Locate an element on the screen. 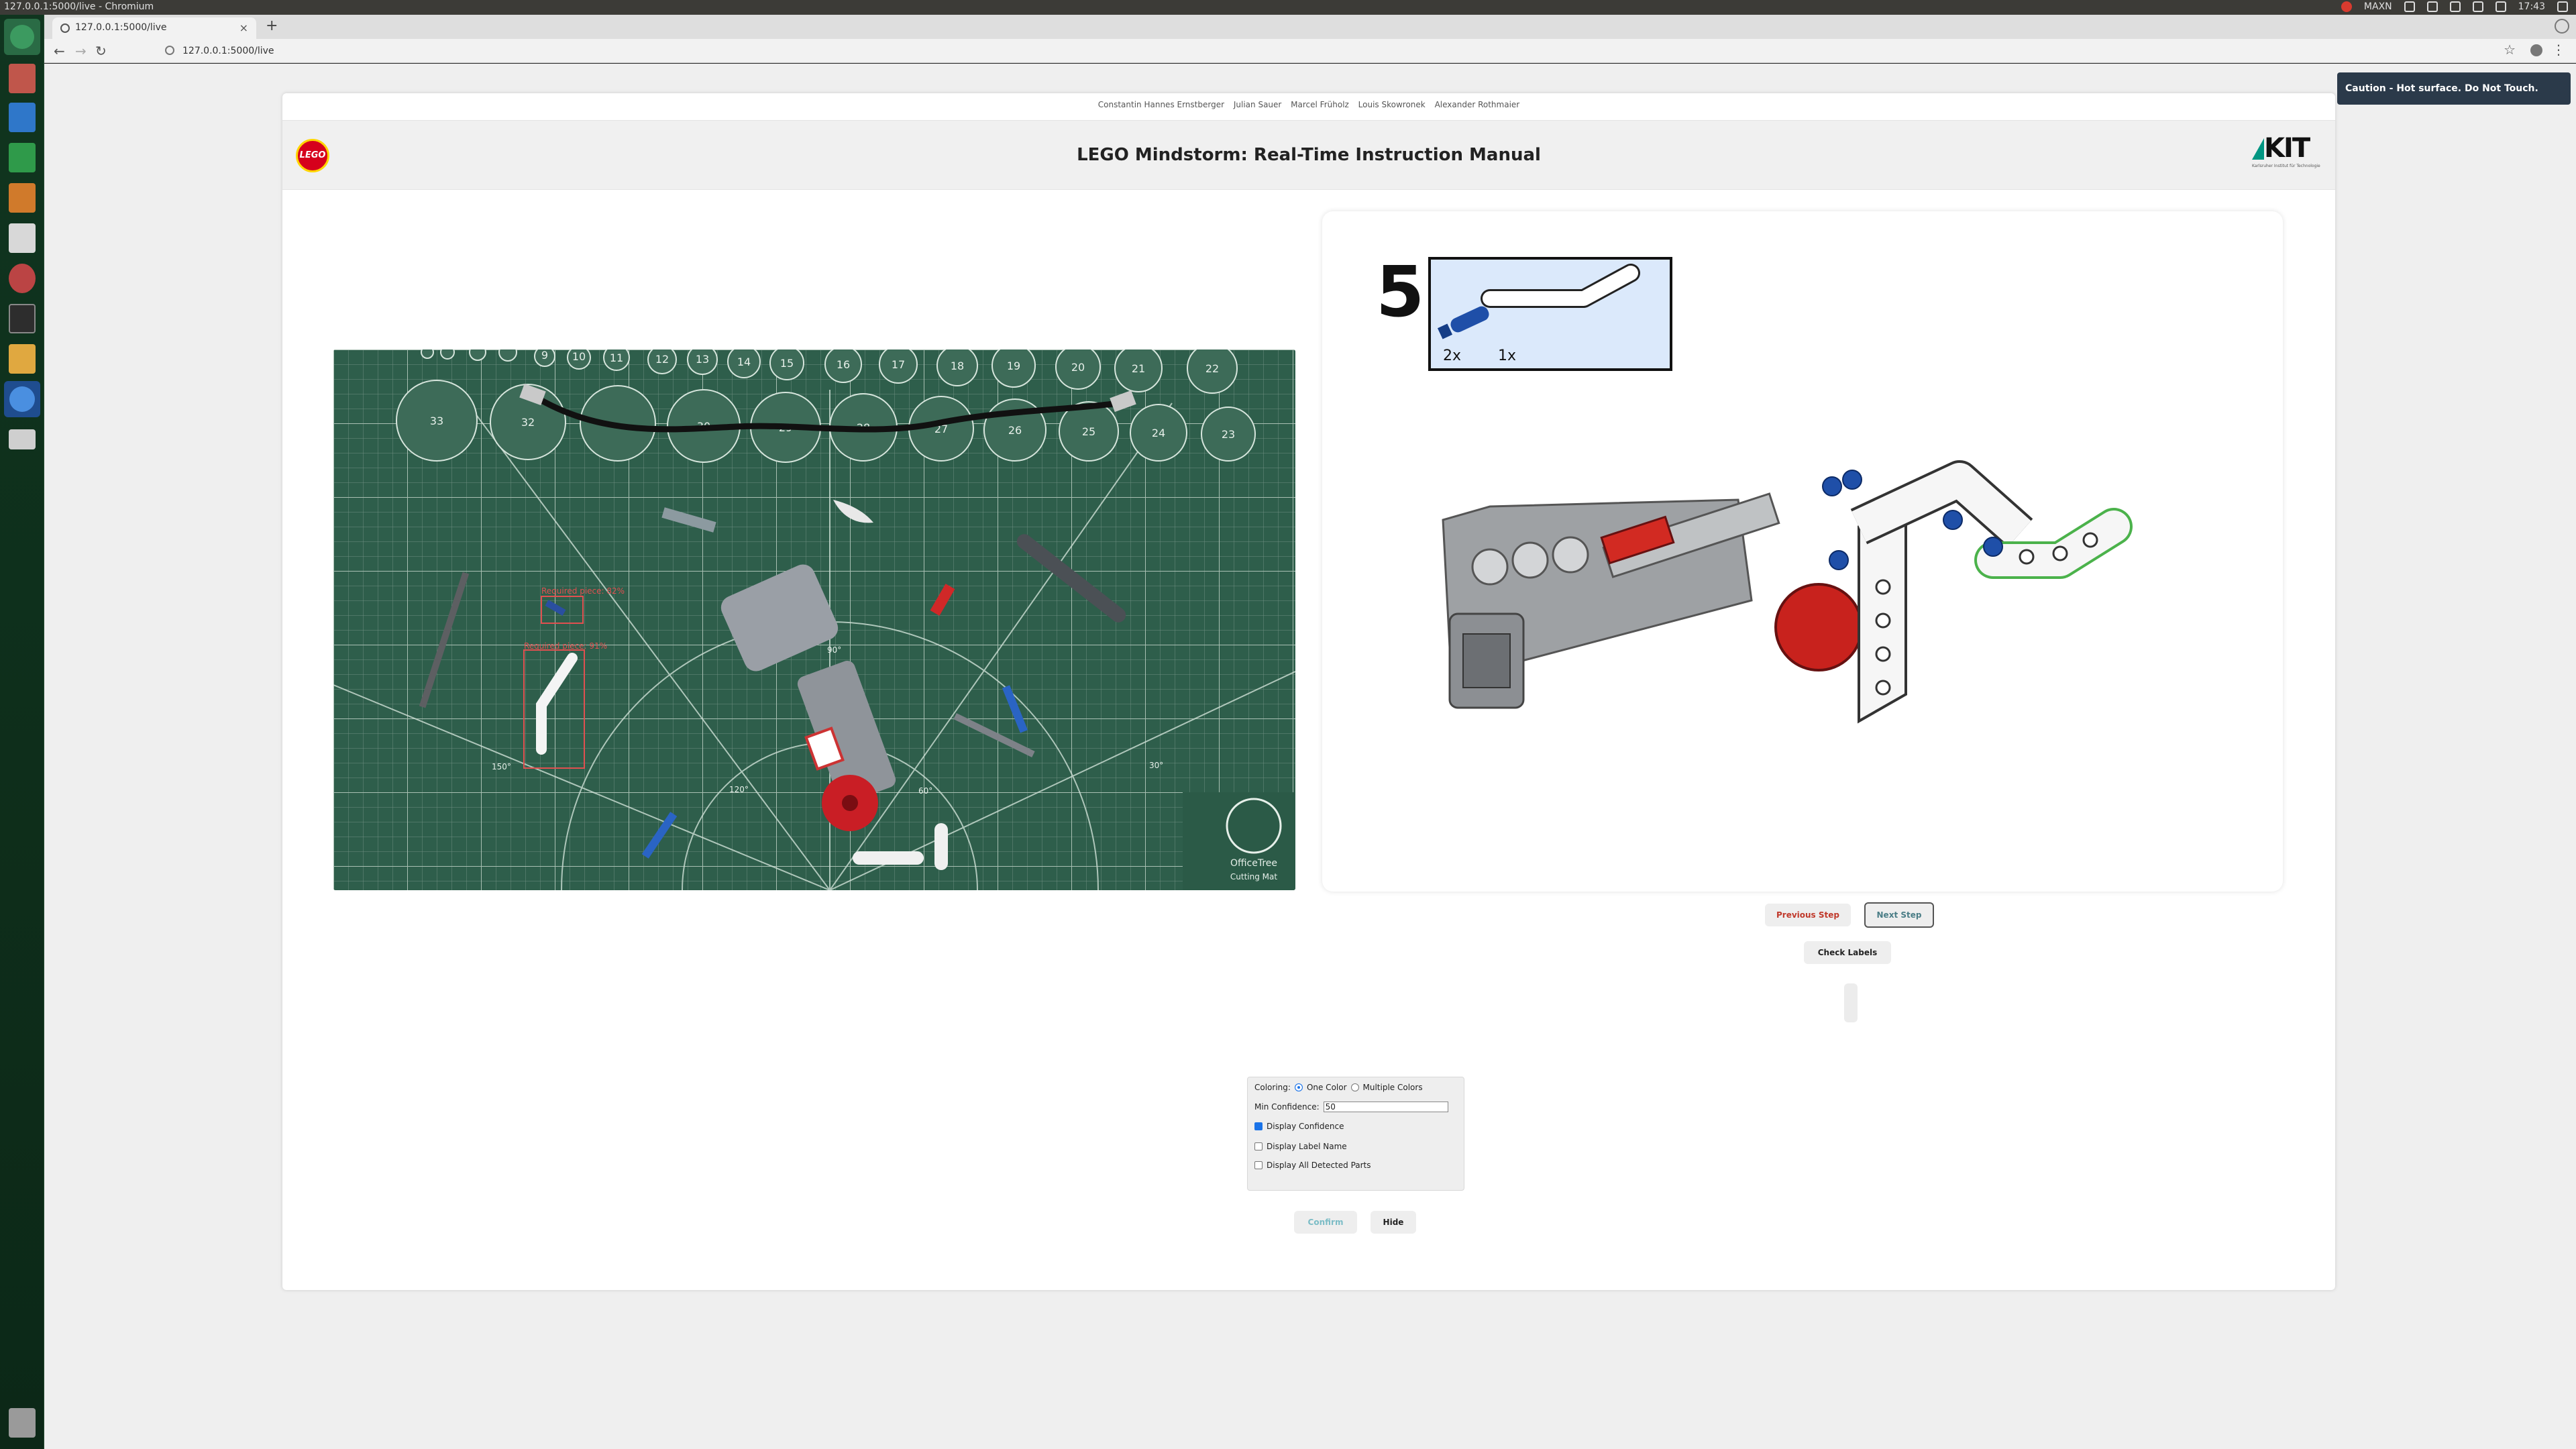  next-step-button: Next Step is located at coordinates (1899, 915).